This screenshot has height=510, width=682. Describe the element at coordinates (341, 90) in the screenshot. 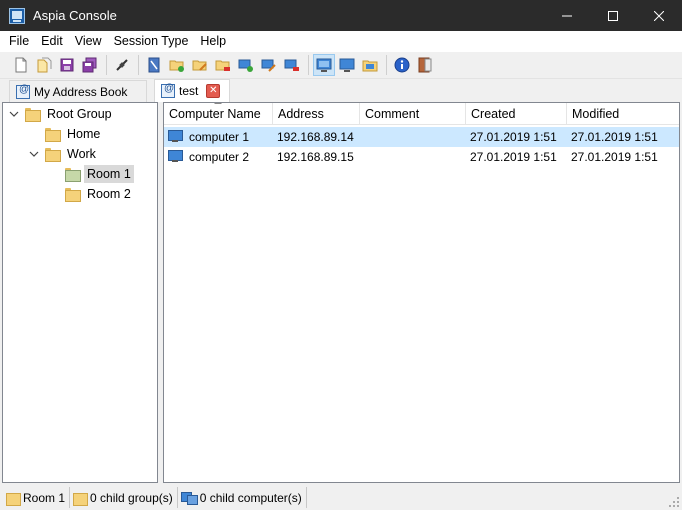

I see `tab-bar: My Address Book test ✕` at that location.